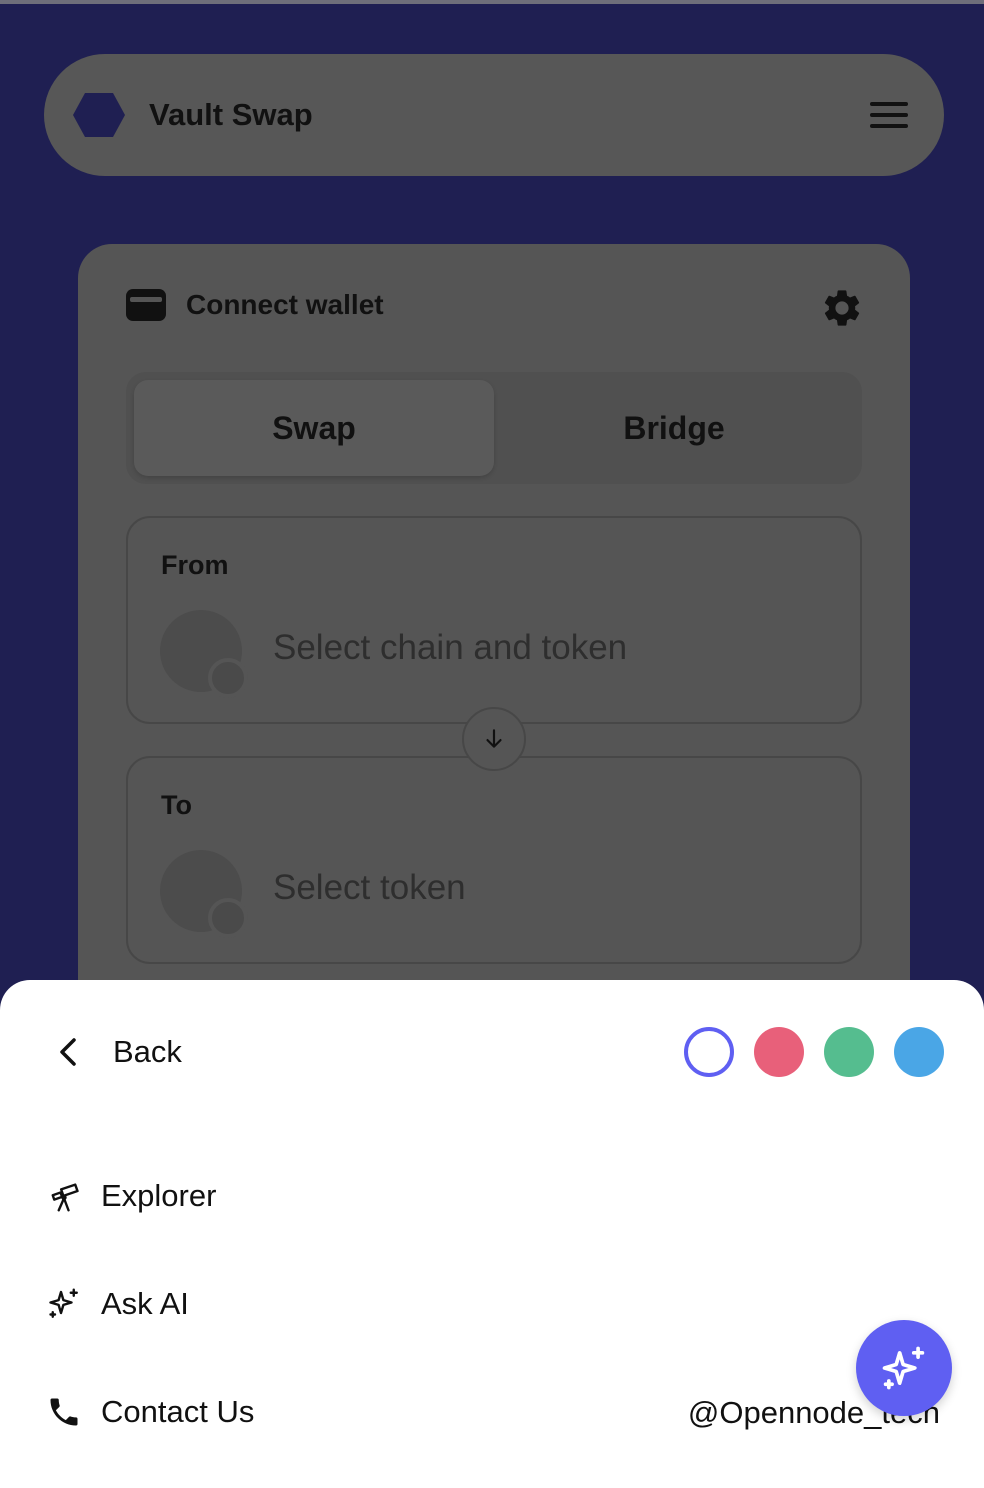  I want to click on from-panel: From Select chain and token, so click(494, 620).